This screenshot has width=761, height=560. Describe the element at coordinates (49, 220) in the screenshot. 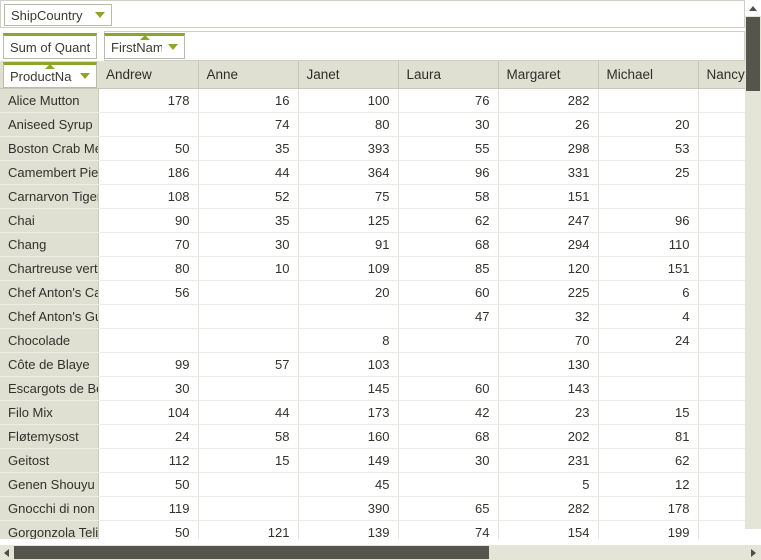

I see `row-header-cell: Chai` at that location.